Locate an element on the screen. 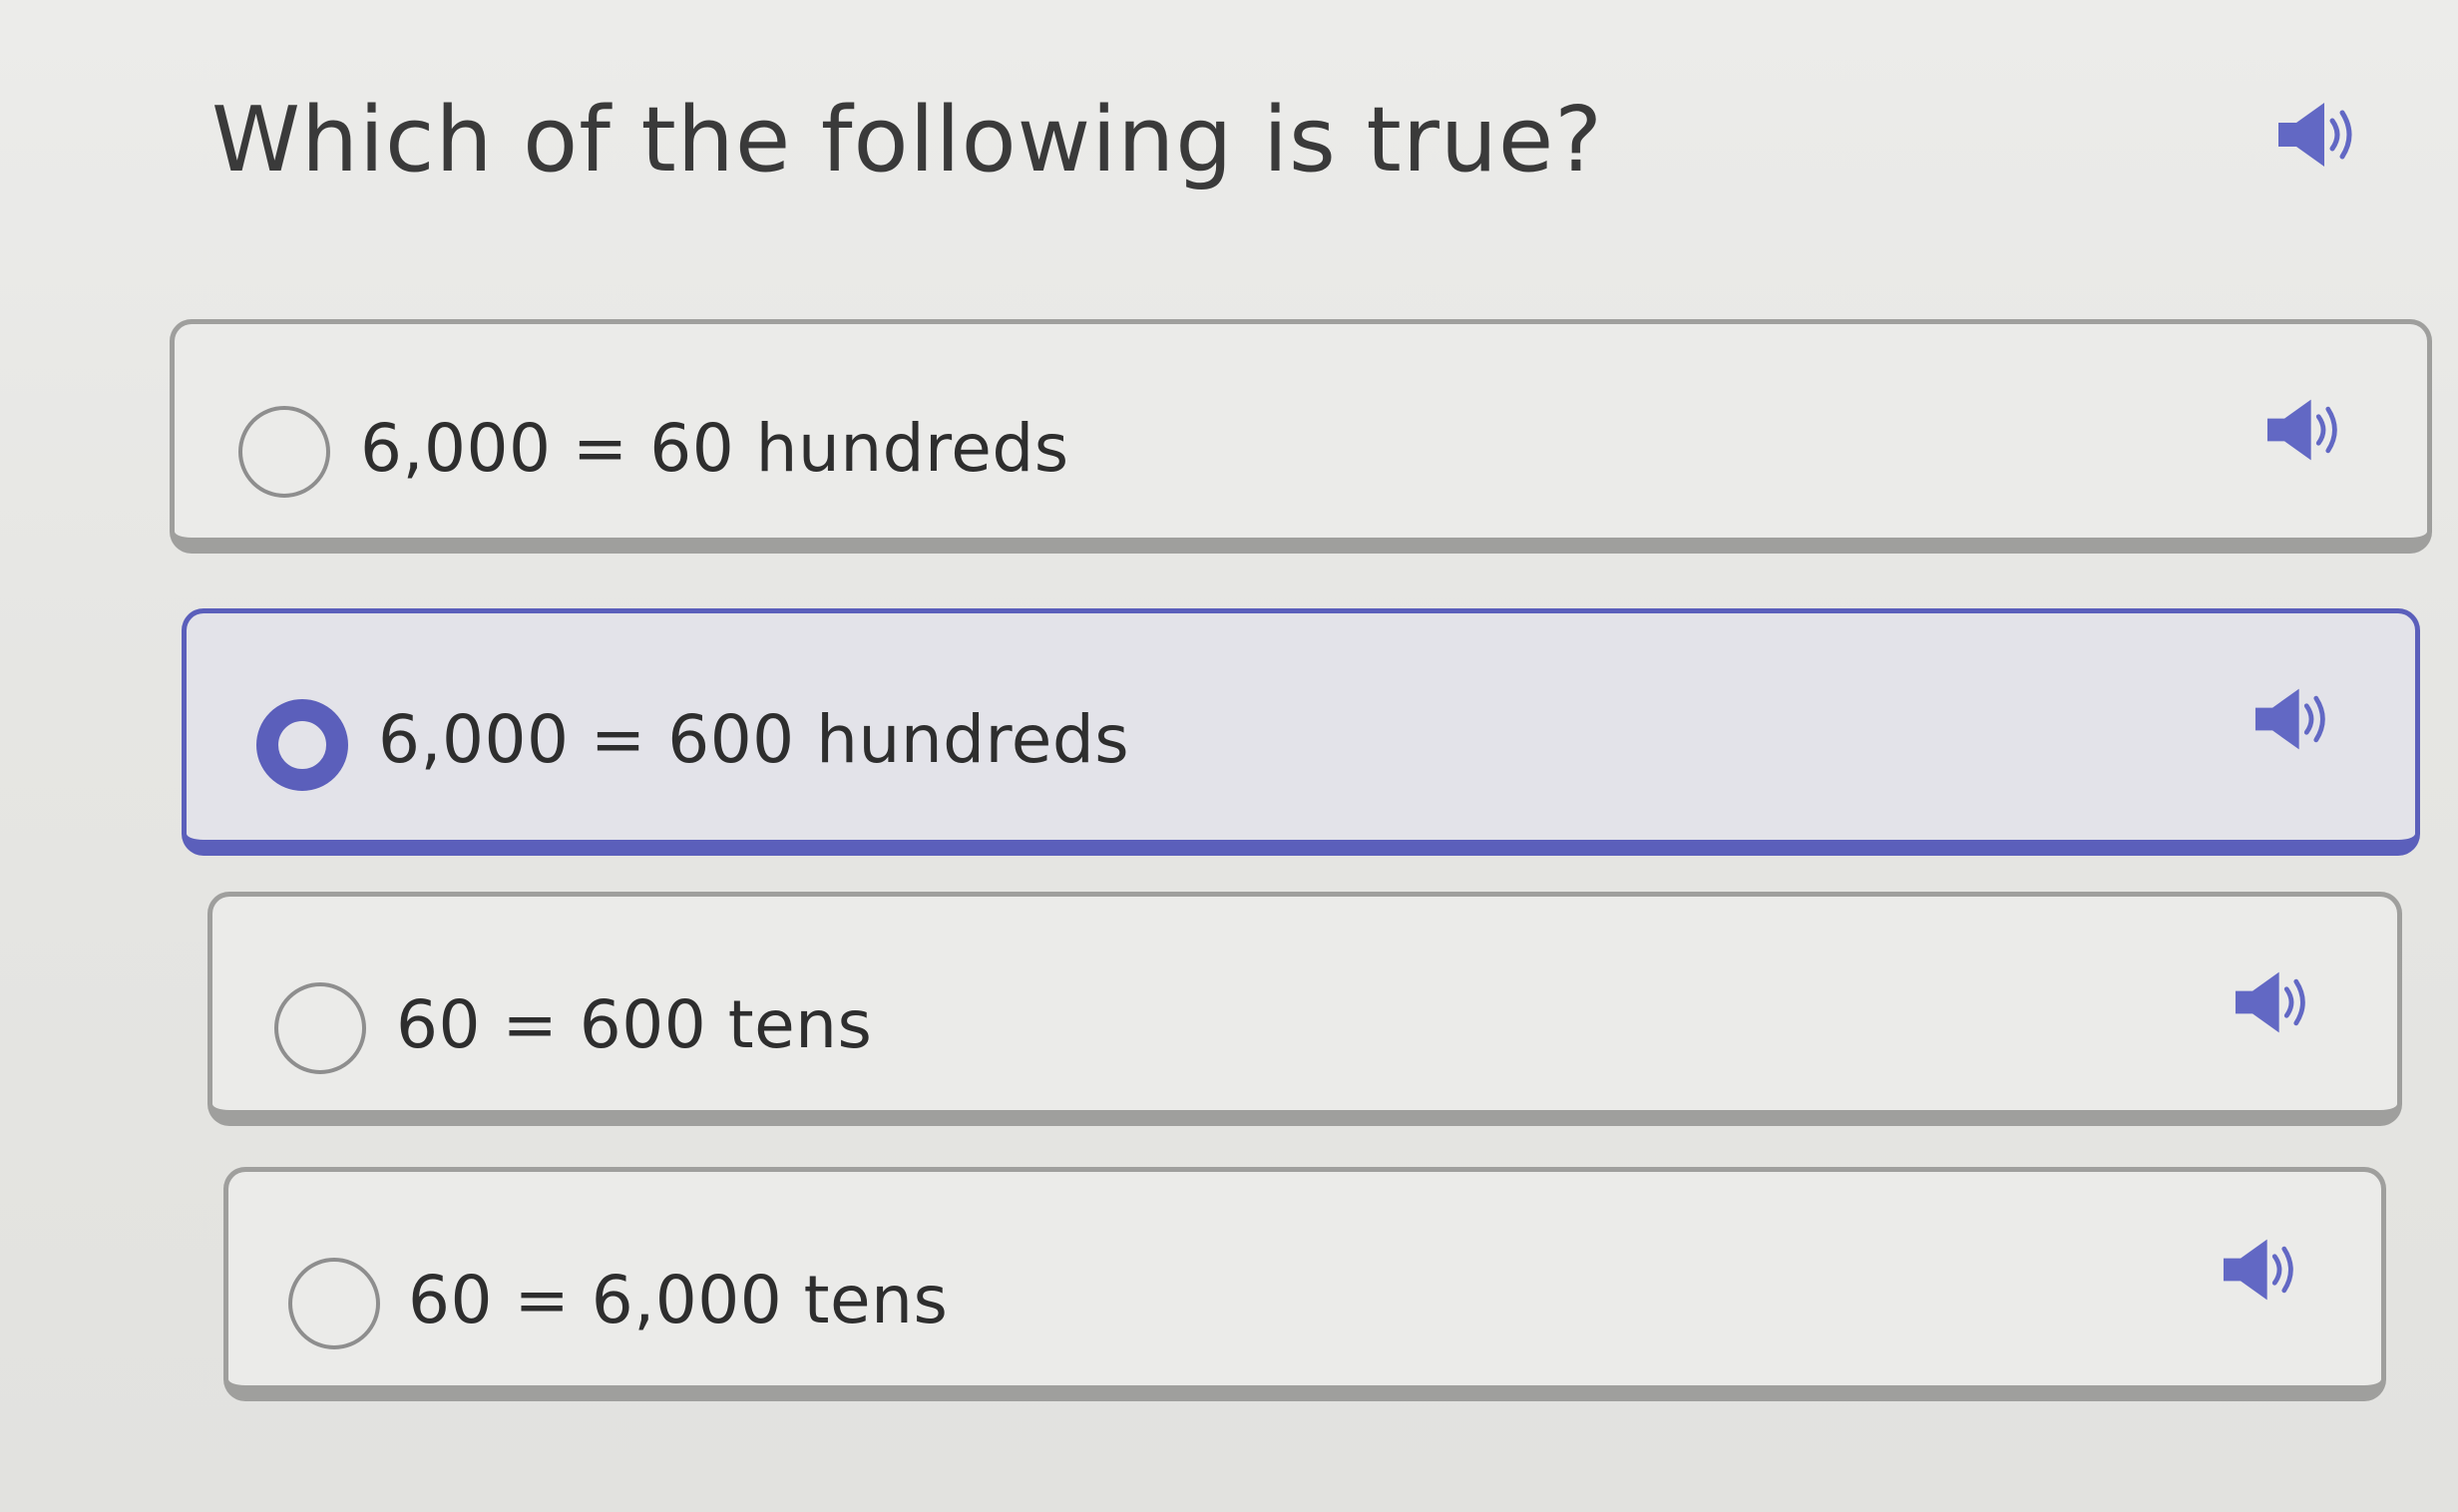 The width and height of the screenshot is (2458, 1512). radio-button-selected is located at coordinates (302, 745).